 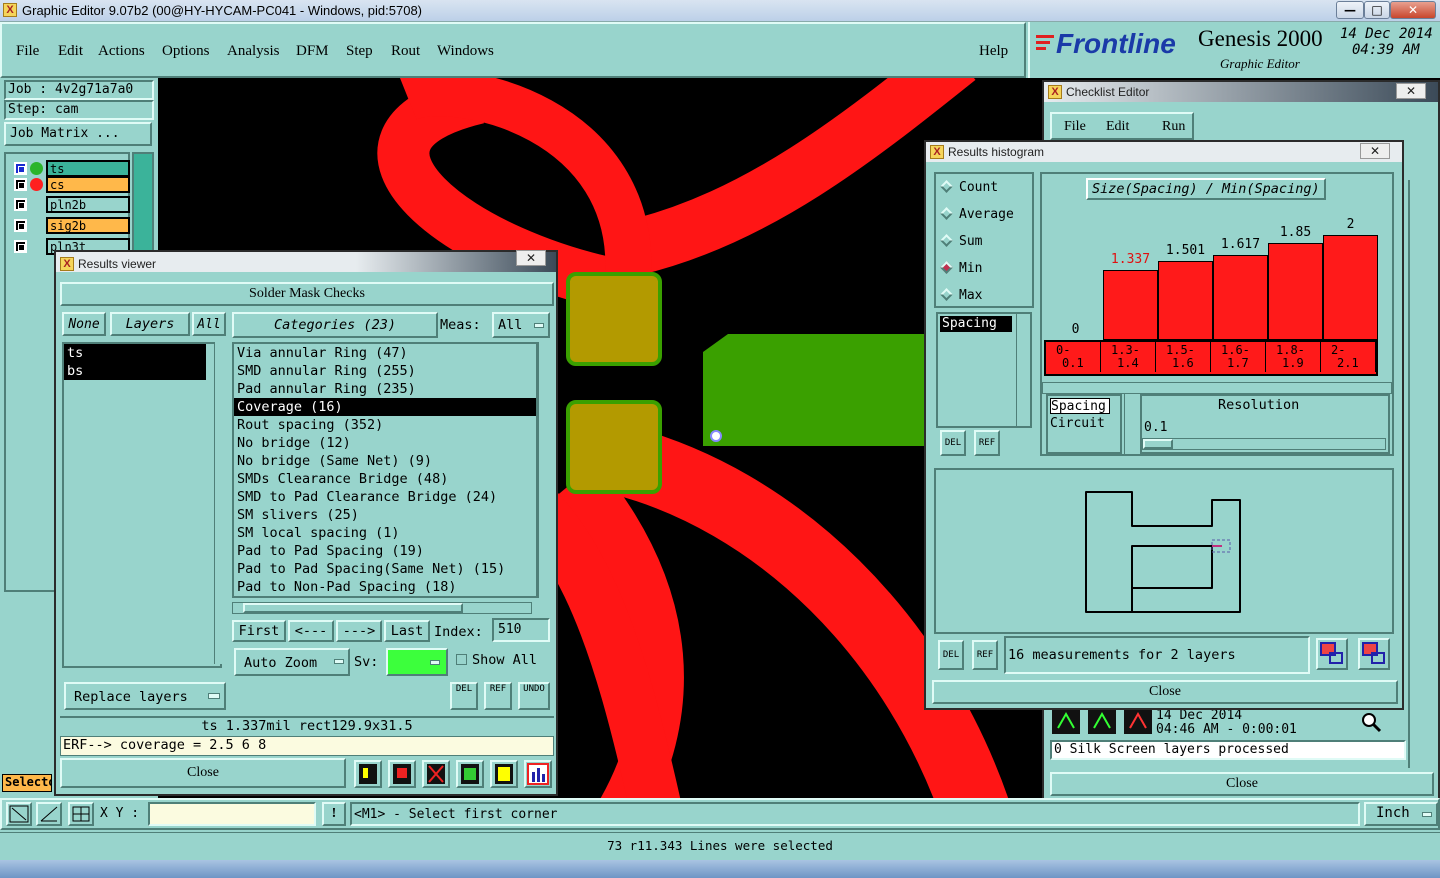 I want to click on category-item: No bridge (12), so click(x=385, y=443).